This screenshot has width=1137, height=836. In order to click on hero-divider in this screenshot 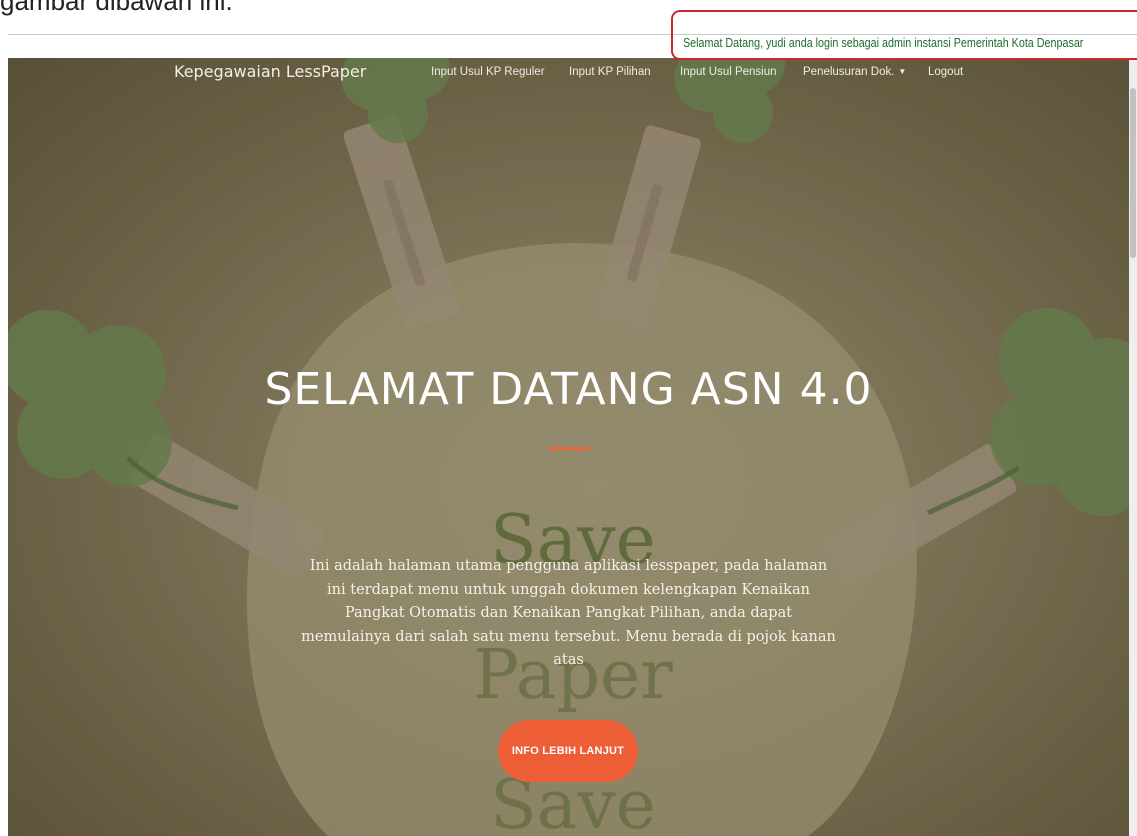, I will do `click(569, 448)`.